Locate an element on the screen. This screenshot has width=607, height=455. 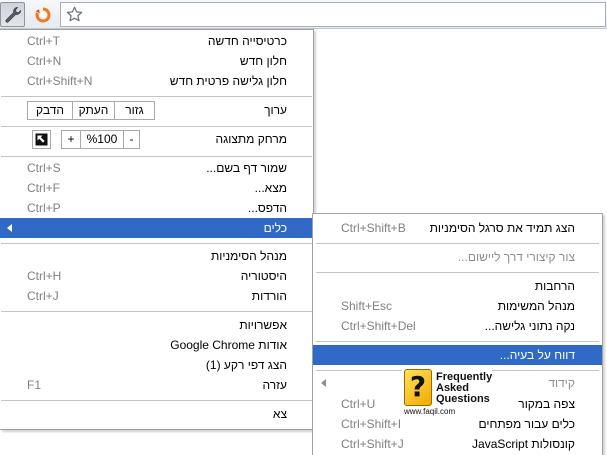
menu-item-javascript-console: קונסולות JavaScript Ctrl+Shift+J is located at coordinates (457, 444).